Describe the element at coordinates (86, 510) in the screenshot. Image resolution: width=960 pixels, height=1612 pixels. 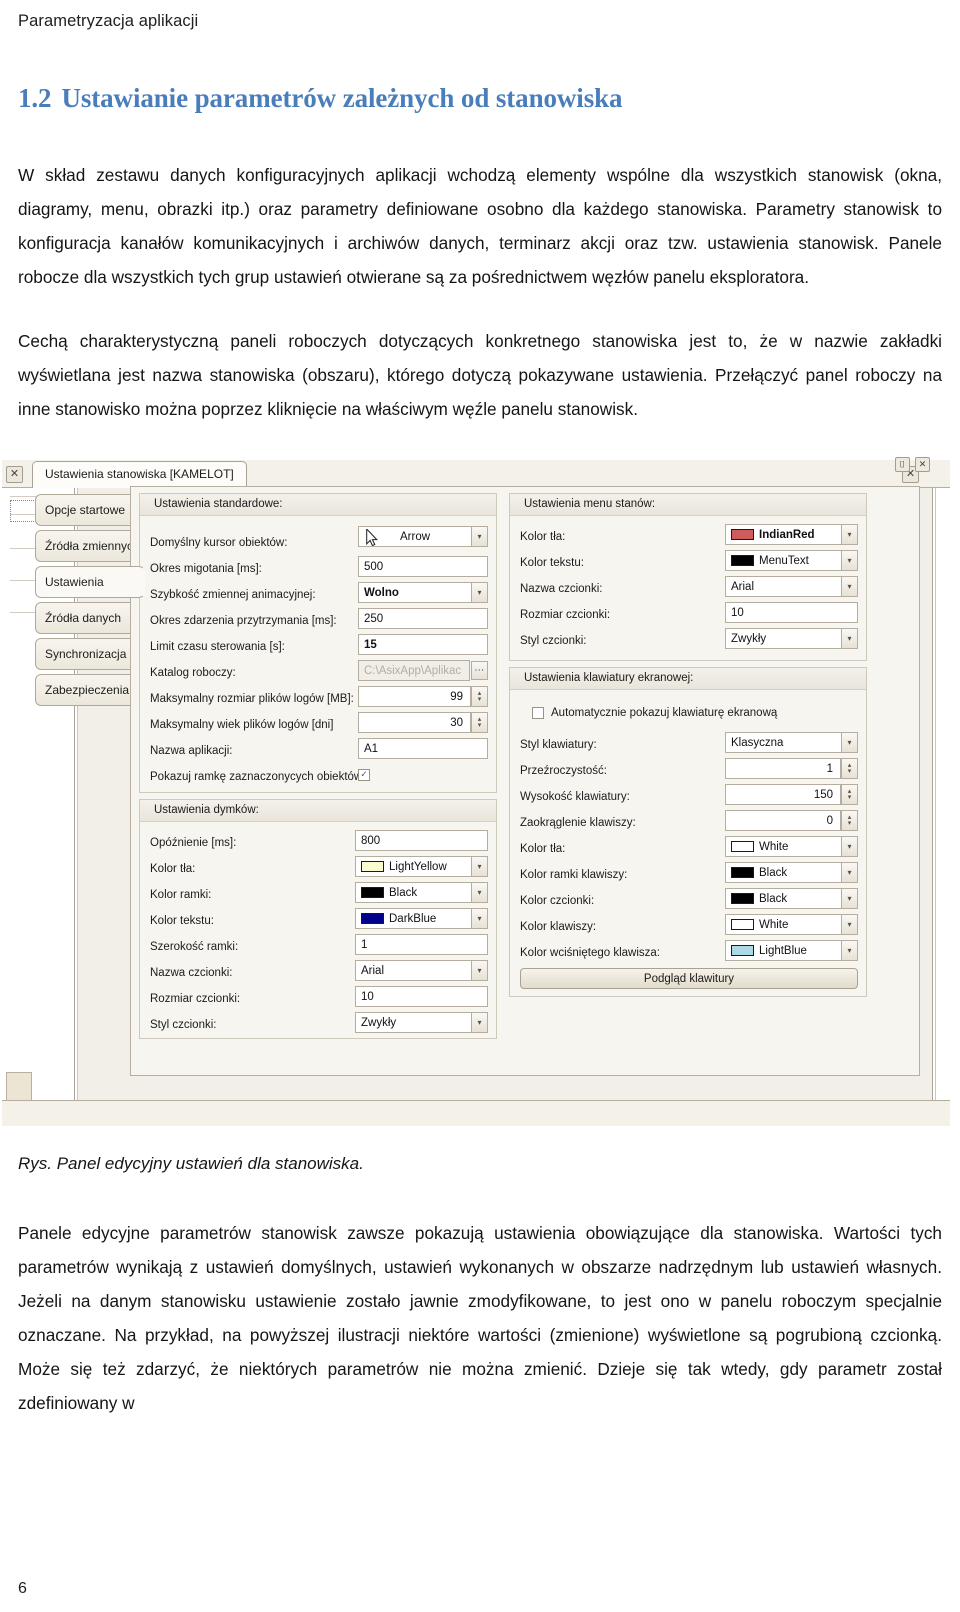
I see `sidebar-item-opcje-startowe: Opcje startowe` at that location.